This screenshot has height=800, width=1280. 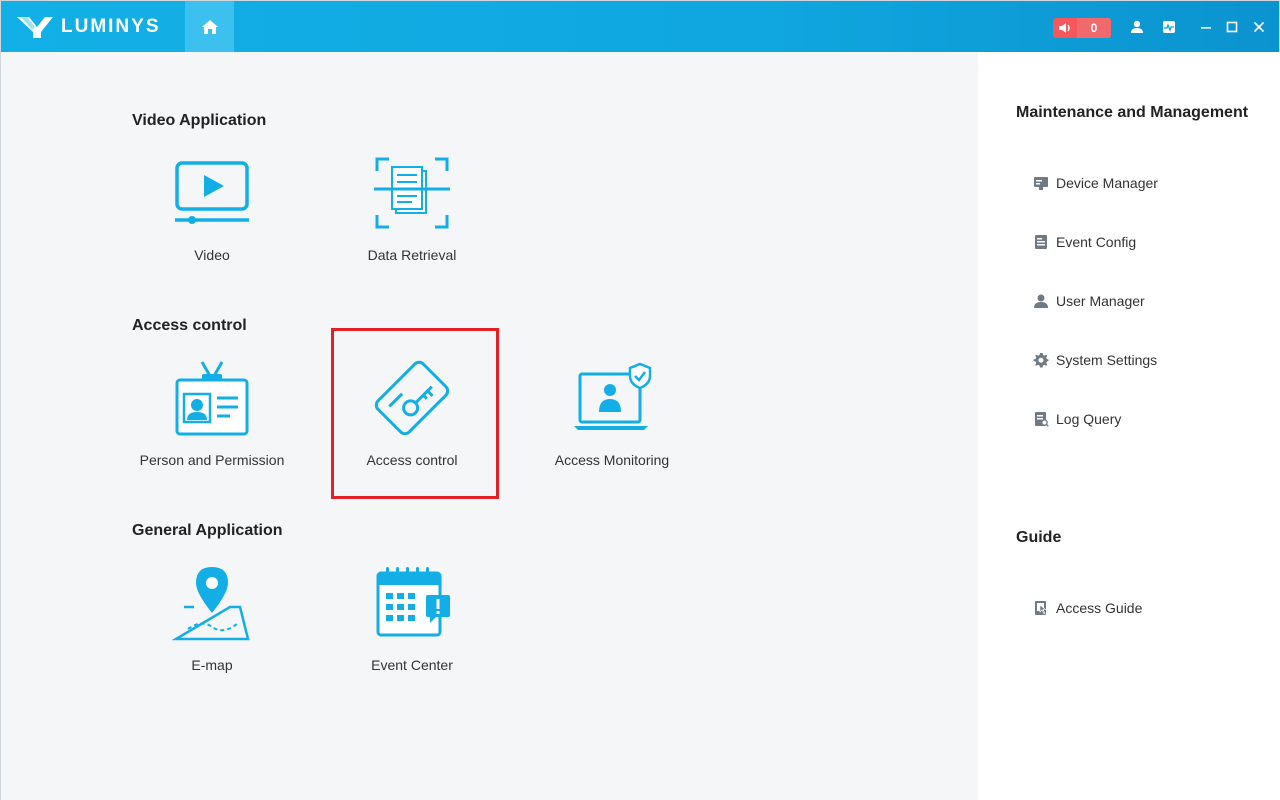 I want to click on menu-item-event-config: Event Config, so click(x=1084, y=242).